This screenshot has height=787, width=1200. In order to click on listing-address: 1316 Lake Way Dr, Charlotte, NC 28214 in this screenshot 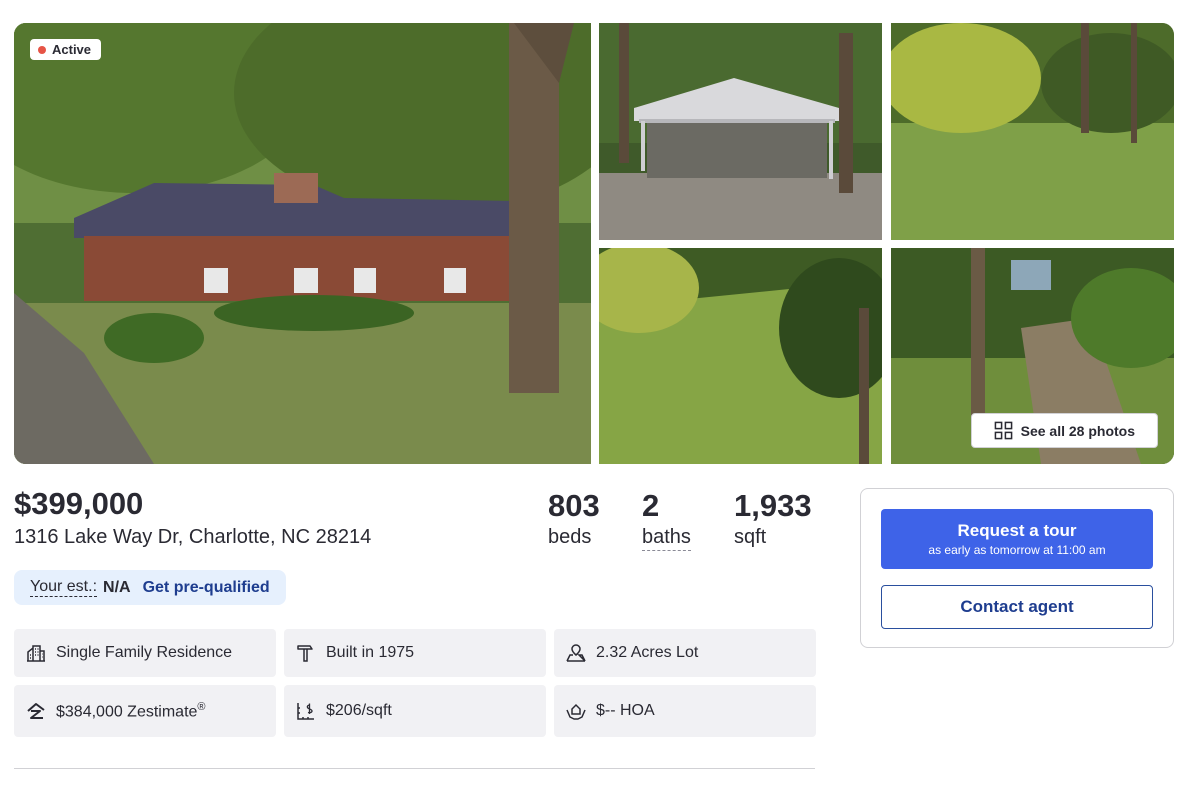, I will do `click(193, 537)`.